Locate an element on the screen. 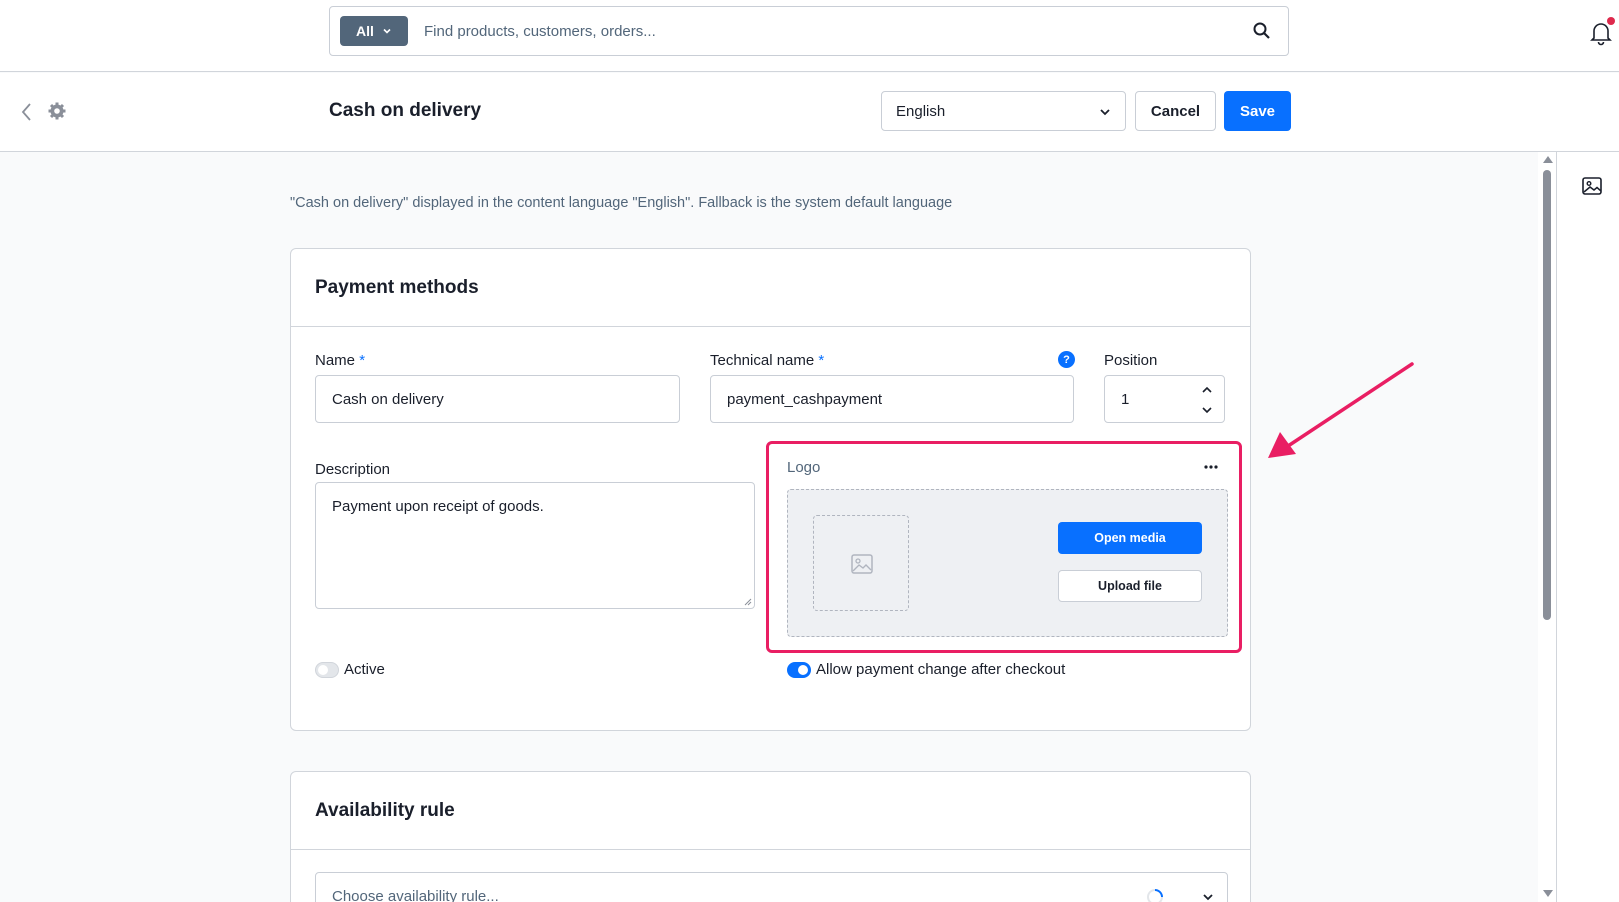  card-title: Payment methods is located at coordinates (397, 287).